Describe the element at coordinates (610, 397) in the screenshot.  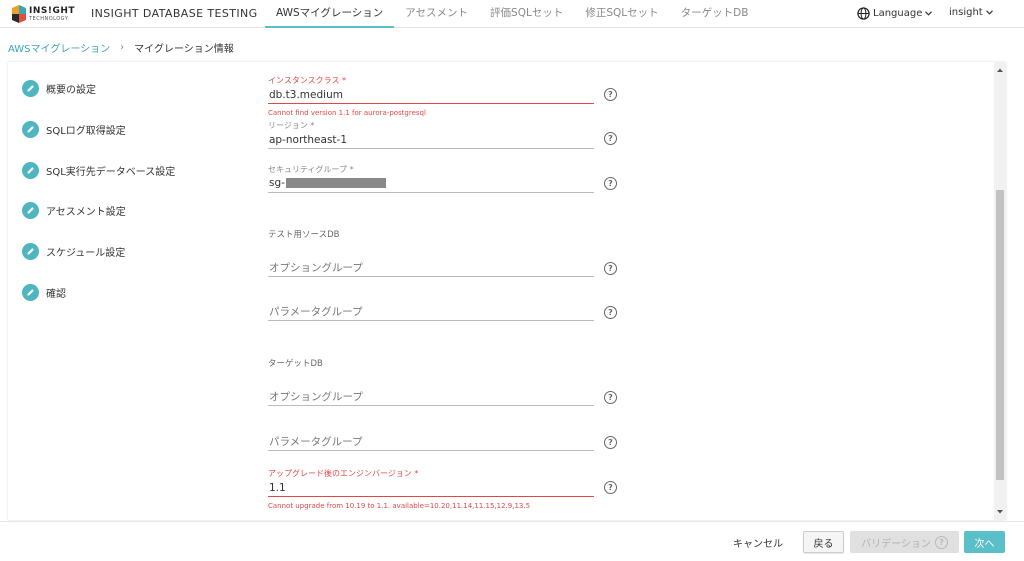
I see `target-option-group-help-icon: ?` at that location.